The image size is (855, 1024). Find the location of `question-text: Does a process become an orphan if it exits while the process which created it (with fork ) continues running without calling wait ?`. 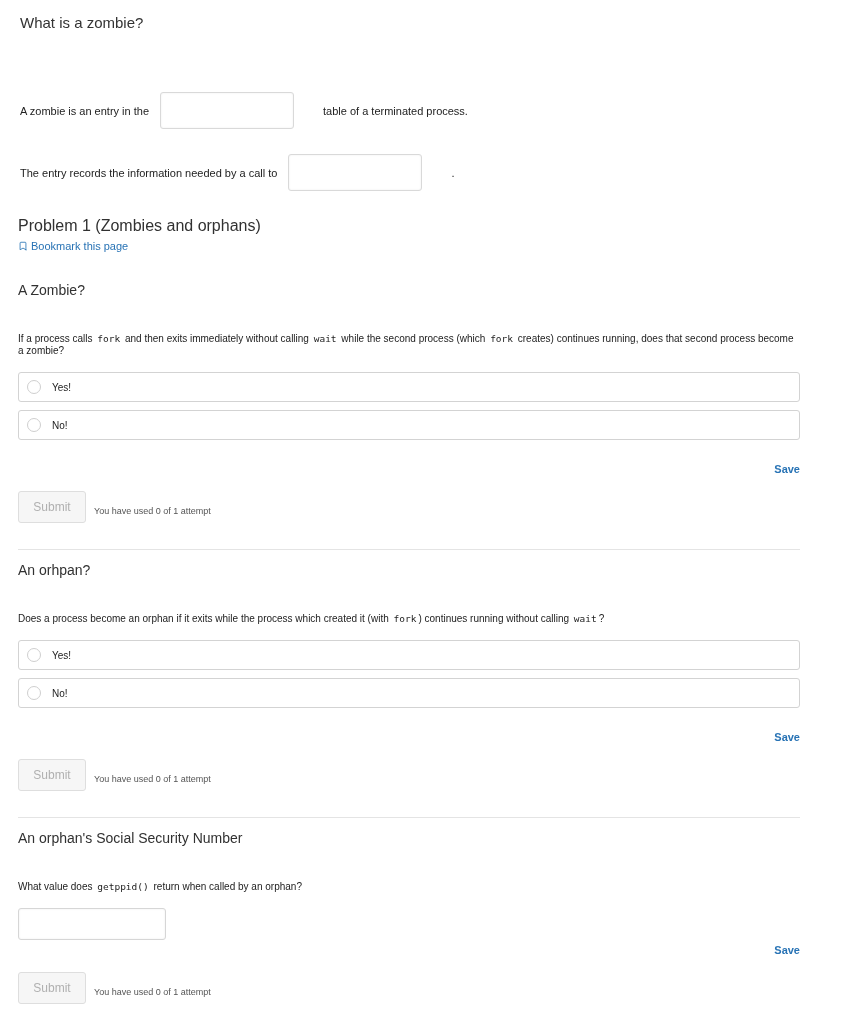

question-text: Does a process become an orphan if it exits while the process which created it (with fork ) continues running without calling wait ? is located at coordinates (312, 619).